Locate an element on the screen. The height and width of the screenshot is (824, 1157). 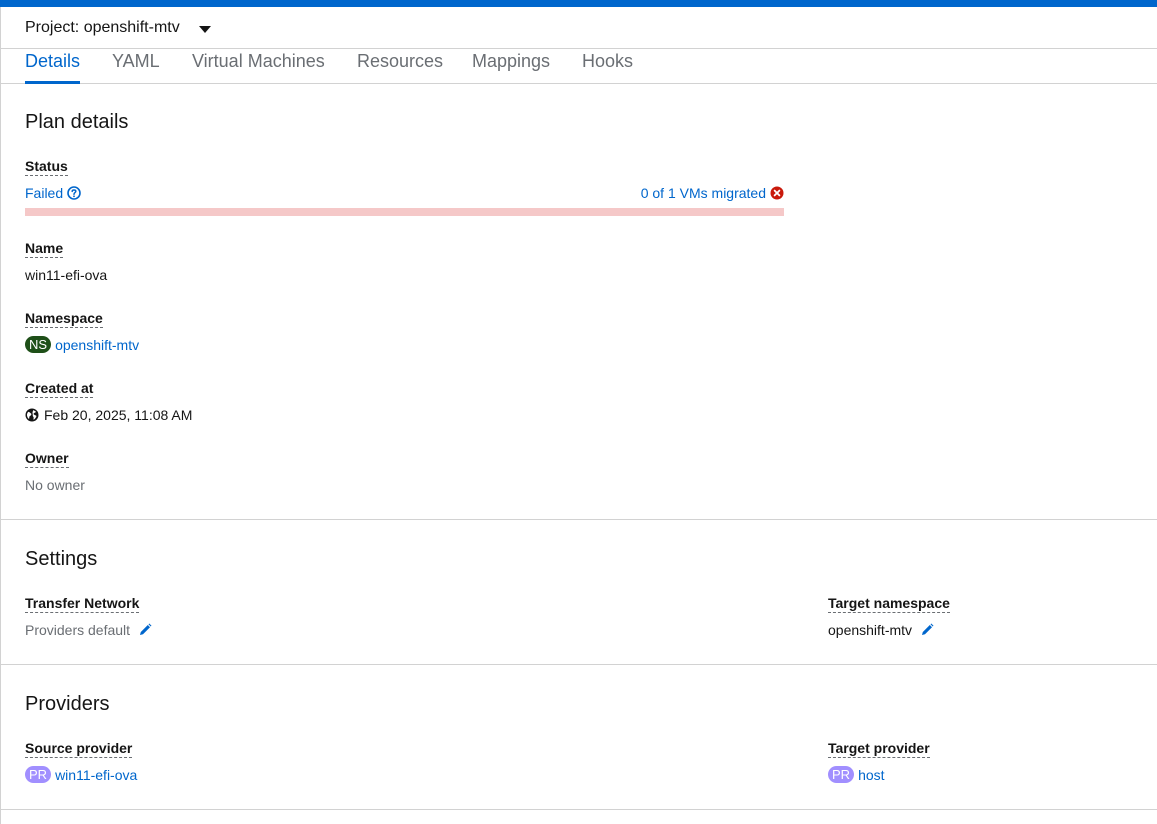
status-value: Failed is located at coordinates (53, 193).